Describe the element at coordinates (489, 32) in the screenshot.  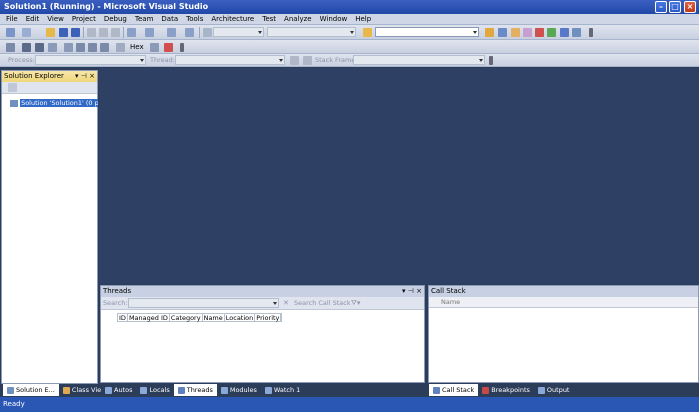
I see `solution-explorer-icon` at that location.